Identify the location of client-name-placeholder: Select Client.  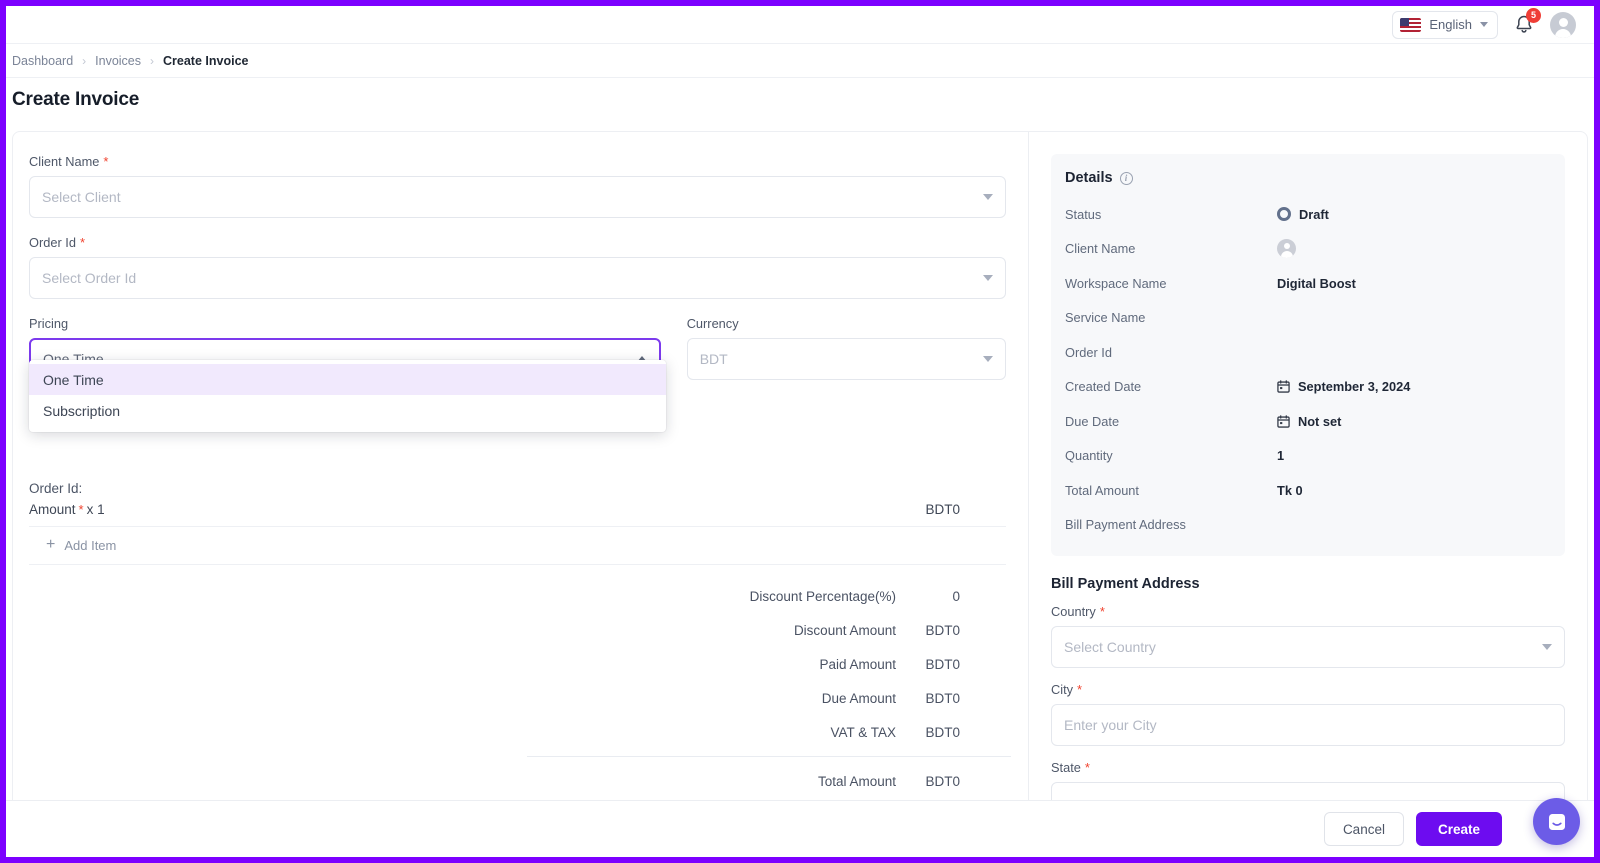
(81, 197).